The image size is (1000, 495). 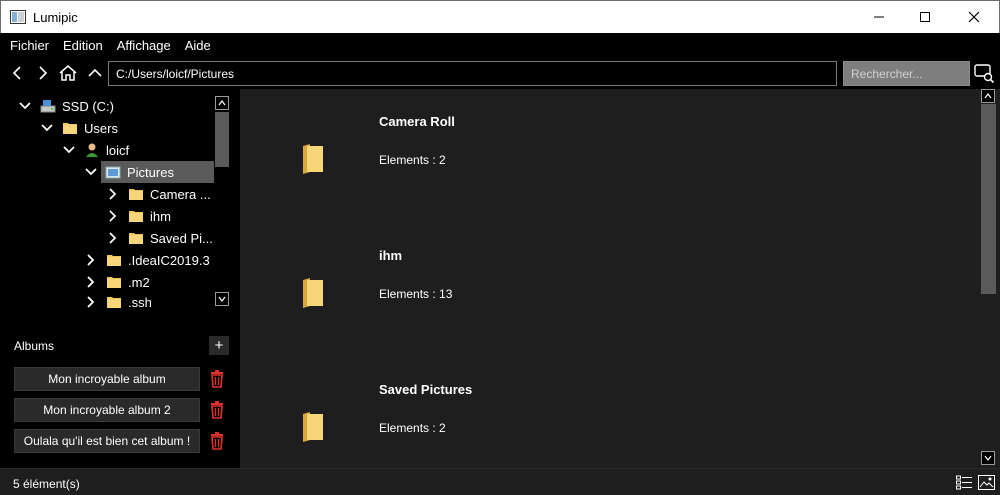 I want to click on tree-item-user: loicf, so click(x=95, y=150).